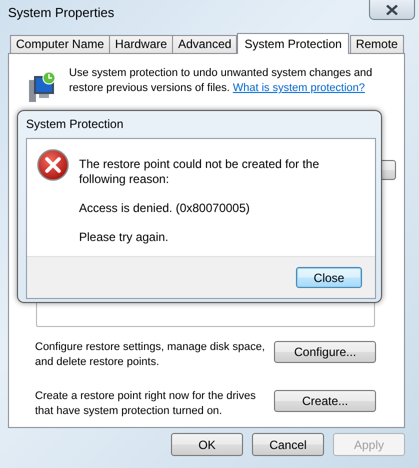  Describe the element at coordinates (53, 165) in the screenshot. I see `error-icon` at that location.